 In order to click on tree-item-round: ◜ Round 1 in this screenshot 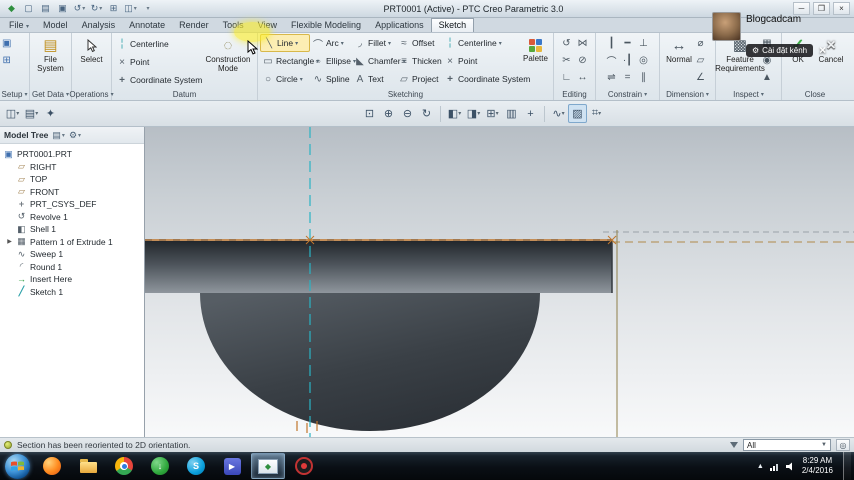, I will do `click(72, 267)`.